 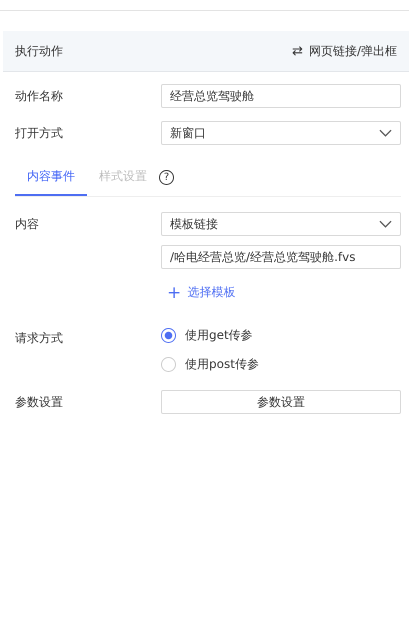 What do you see at coordinates (27, 224) in the screenshot?
I see `field-label: 内容` at bounding box center [27, 224].